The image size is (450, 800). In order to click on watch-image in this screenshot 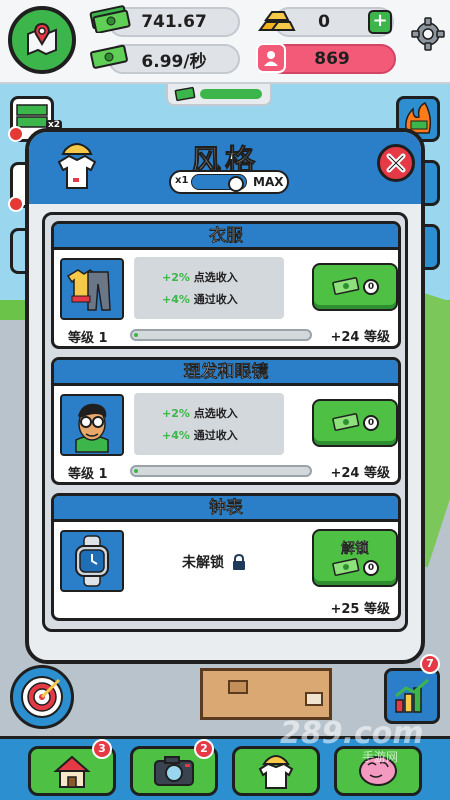, I will do `click(92, 561)`.